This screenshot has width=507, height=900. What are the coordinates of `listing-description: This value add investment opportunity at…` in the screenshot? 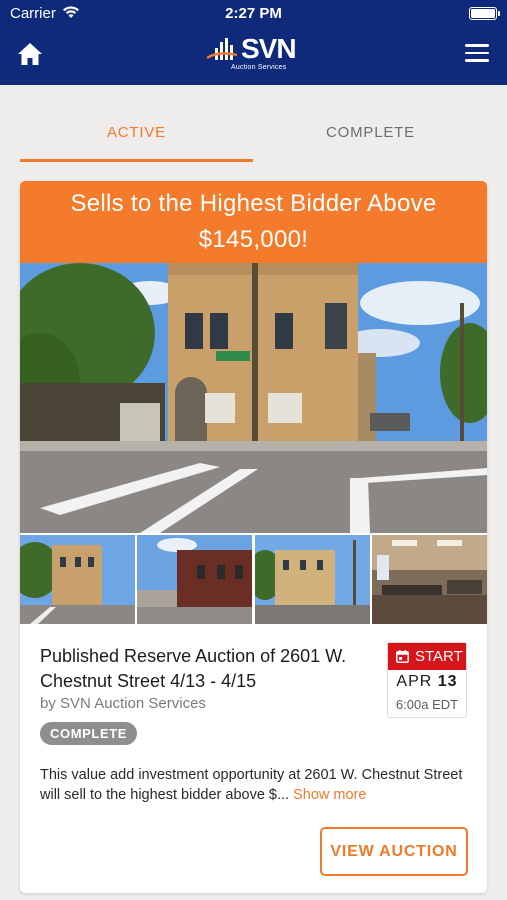 It's located at (256, 785).